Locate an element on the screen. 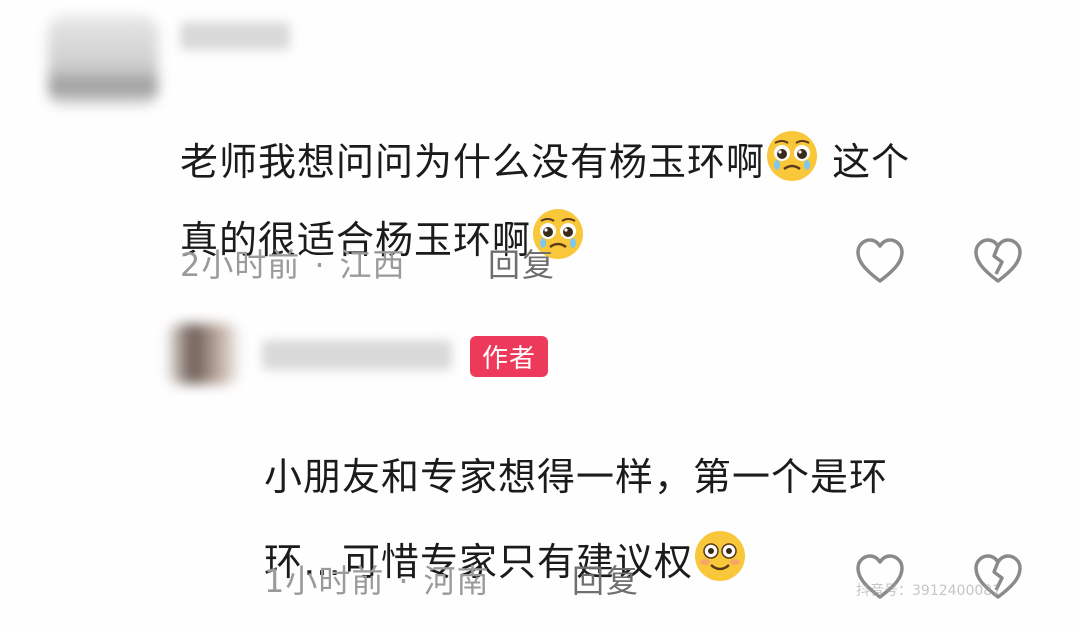  timestamp: 2小时前 is located at coordinates (240, 265).